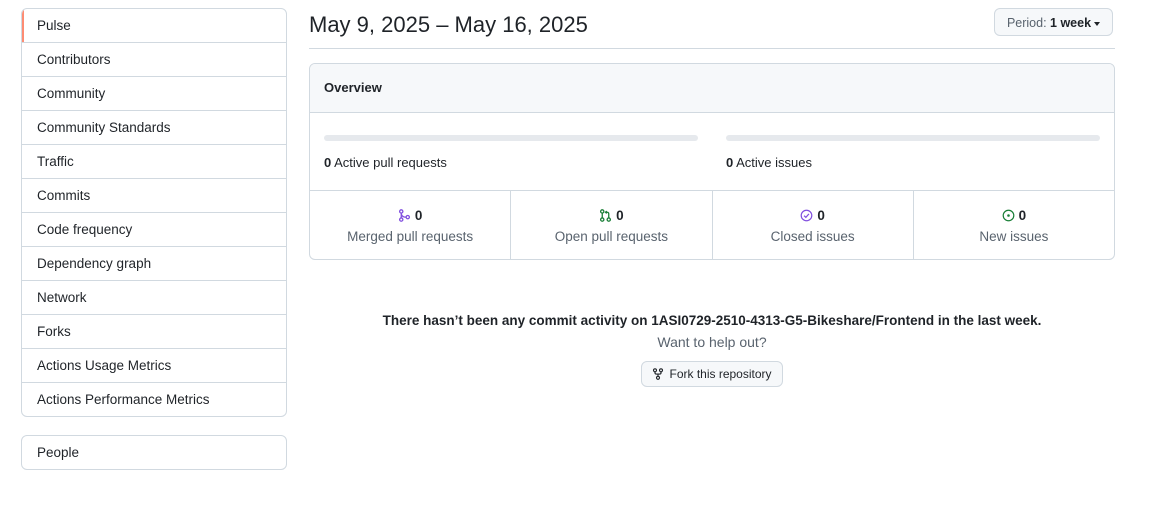  What do you see at coordinates (913, 152) in the screenshot?
I see `active-issues-summary: 0 Active issues` at bounding box center [913, 152].